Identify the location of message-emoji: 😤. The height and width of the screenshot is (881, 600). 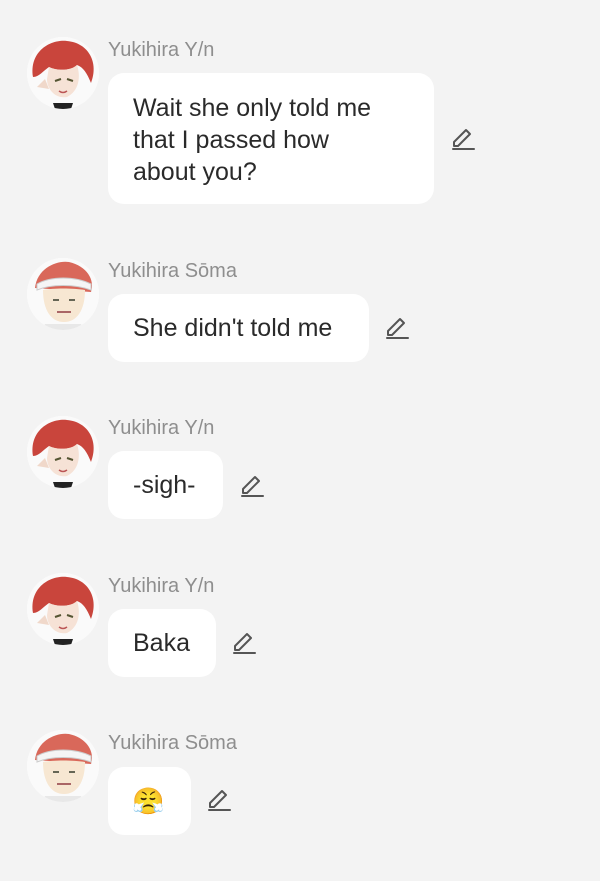
(148, 801).